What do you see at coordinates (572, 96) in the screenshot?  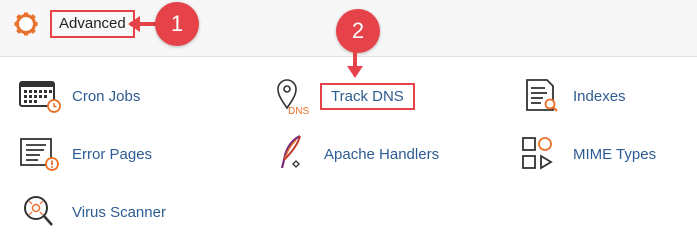 I see `item-indexes: Indexes` at bounding box center [572, 96].